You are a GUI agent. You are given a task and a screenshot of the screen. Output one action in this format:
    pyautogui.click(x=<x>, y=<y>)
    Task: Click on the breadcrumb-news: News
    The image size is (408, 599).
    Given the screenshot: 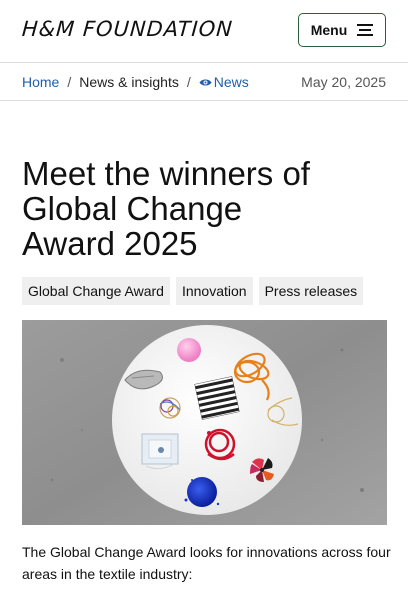 What is the action you would take?
    pyautogui.click(x=224, y=82)
    